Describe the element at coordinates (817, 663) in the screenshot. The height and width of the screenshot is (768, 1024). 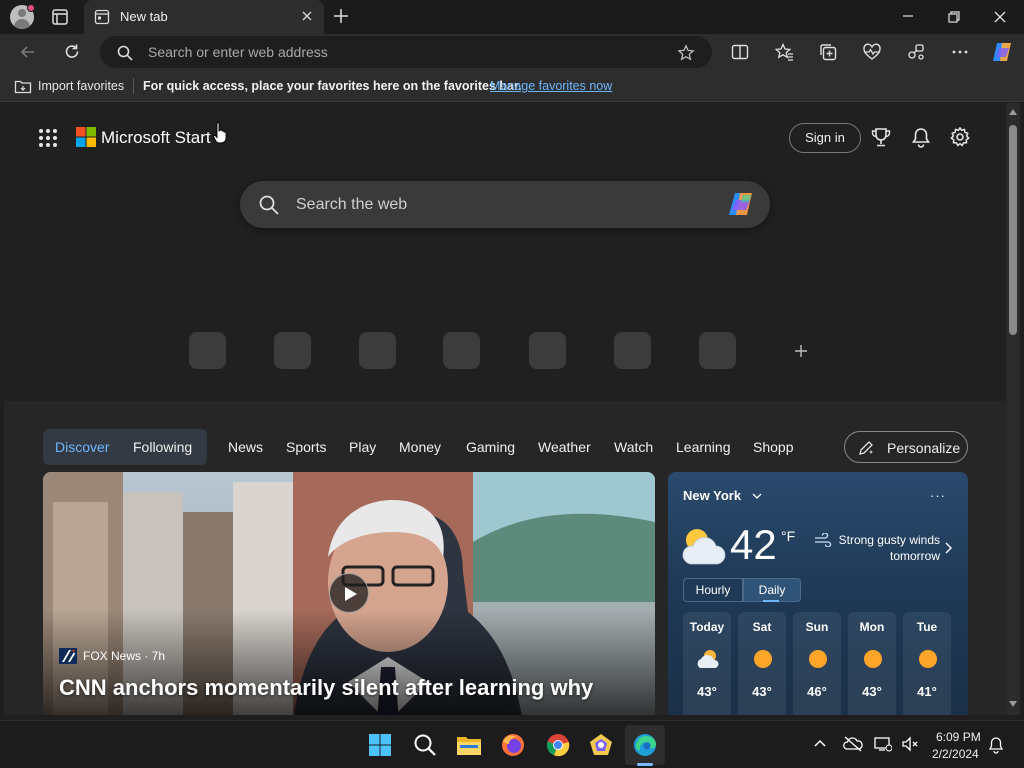
I see `forecast-day: Sun 46°` at that location.